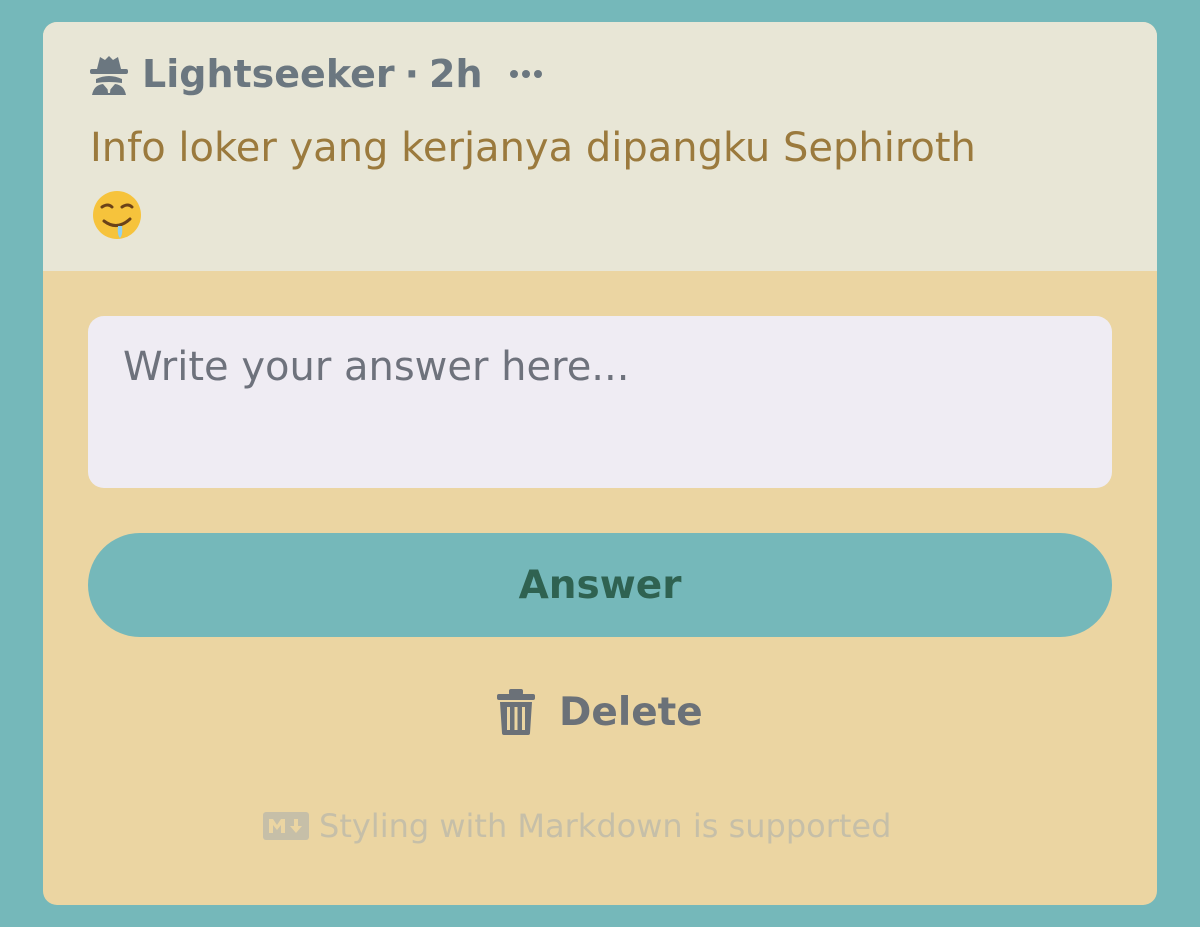 The height and width of the screenshot is (927, 1200). I want to click on delete-button: Delete, so click(599, 712).